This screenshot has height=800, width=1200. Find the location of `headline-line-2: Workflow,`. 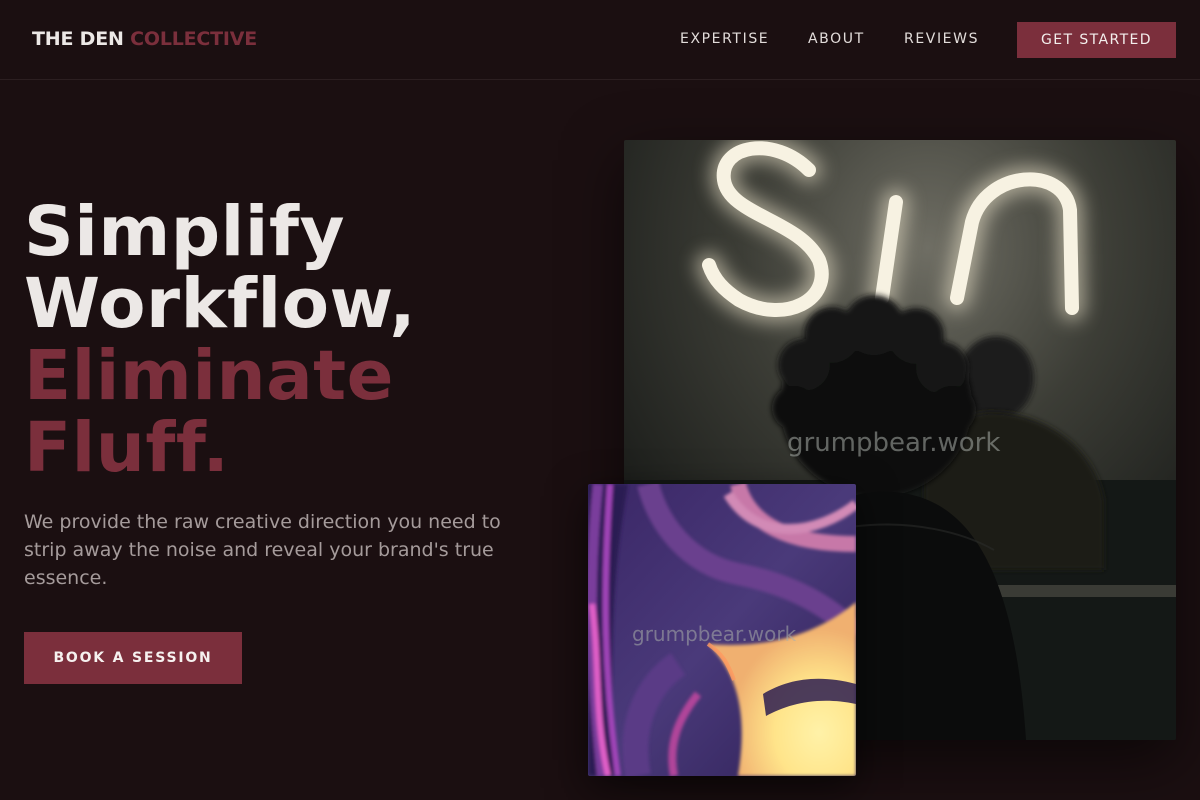

headline-line-2: Workflow, is located at coordinates (220, 304).